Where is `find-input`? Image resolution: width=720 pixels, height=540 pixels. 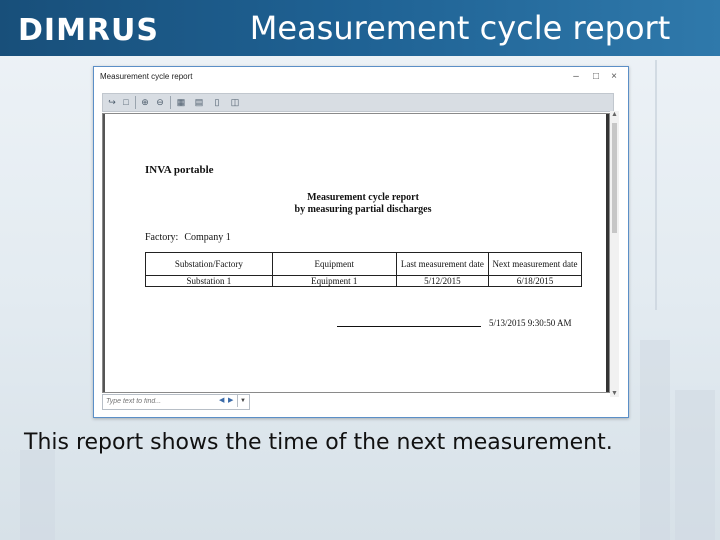
find-input is located at coordinates (156, 401).